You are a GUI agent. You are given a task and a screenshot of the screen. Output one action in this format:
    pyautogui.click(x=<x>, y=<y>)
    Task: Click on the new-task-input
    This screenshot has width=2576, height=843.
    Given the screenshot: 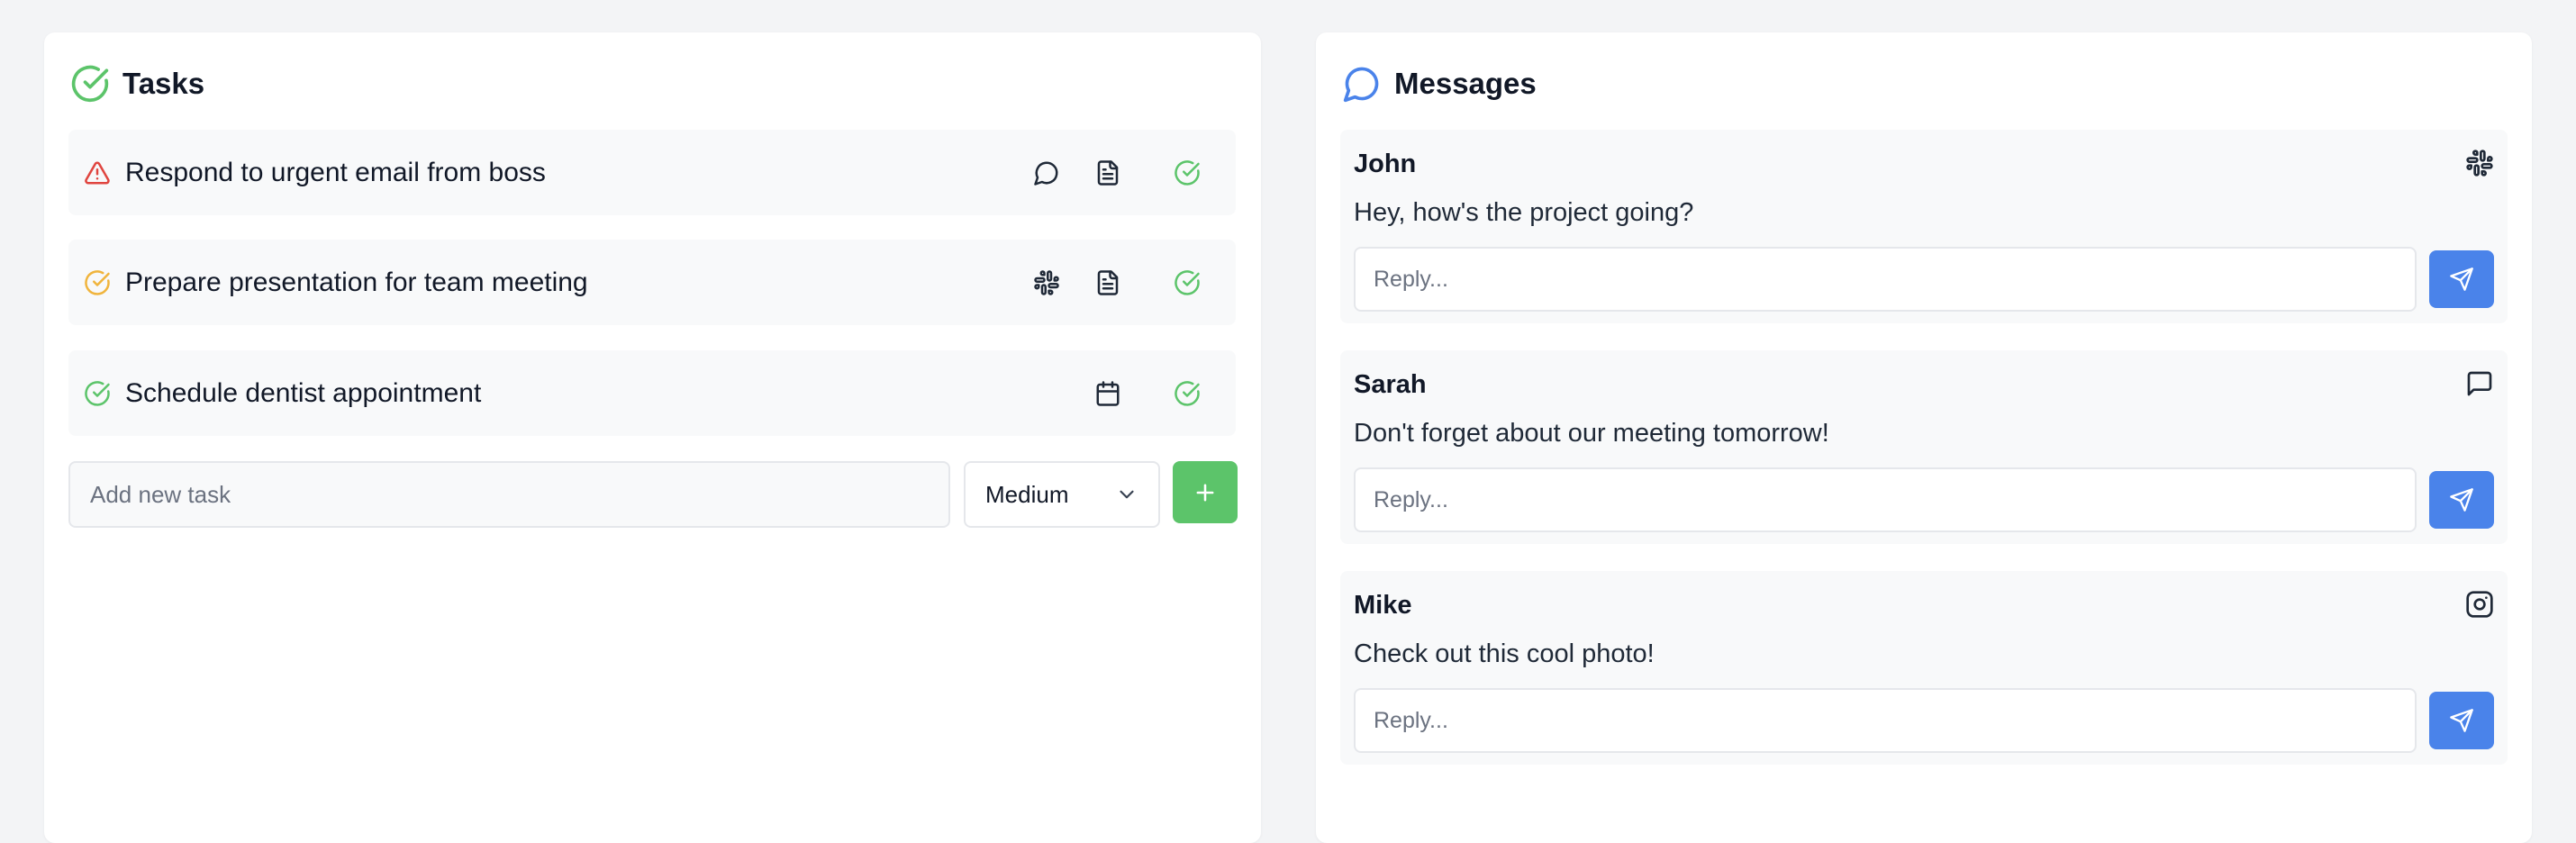 What is the action you would take?
    pyautogui.click(x=509, y=494)
    